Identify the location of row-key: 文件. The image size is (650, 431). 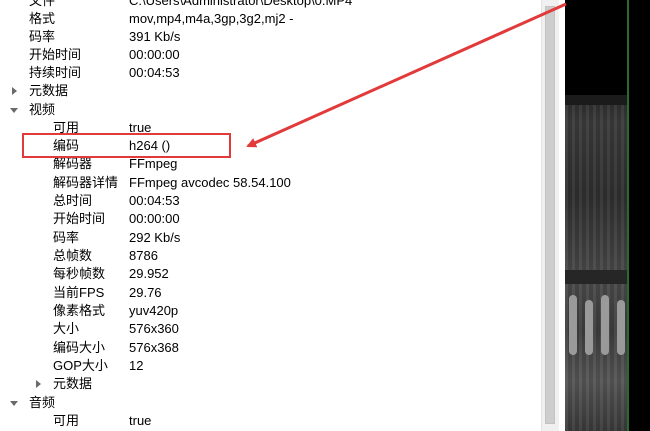
(42, 4).